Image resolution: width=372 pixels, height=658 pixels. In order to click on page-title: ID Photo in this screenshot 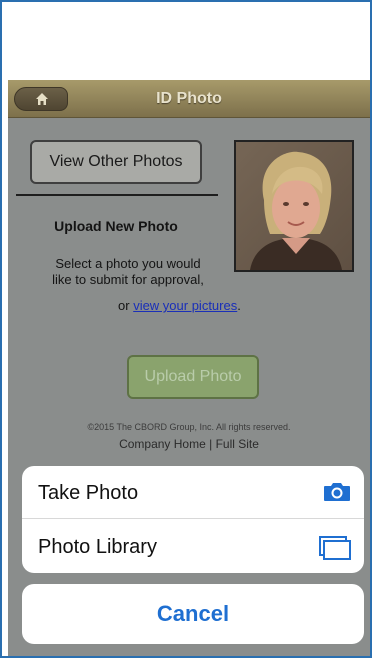, I will do `click(189, 98)`.